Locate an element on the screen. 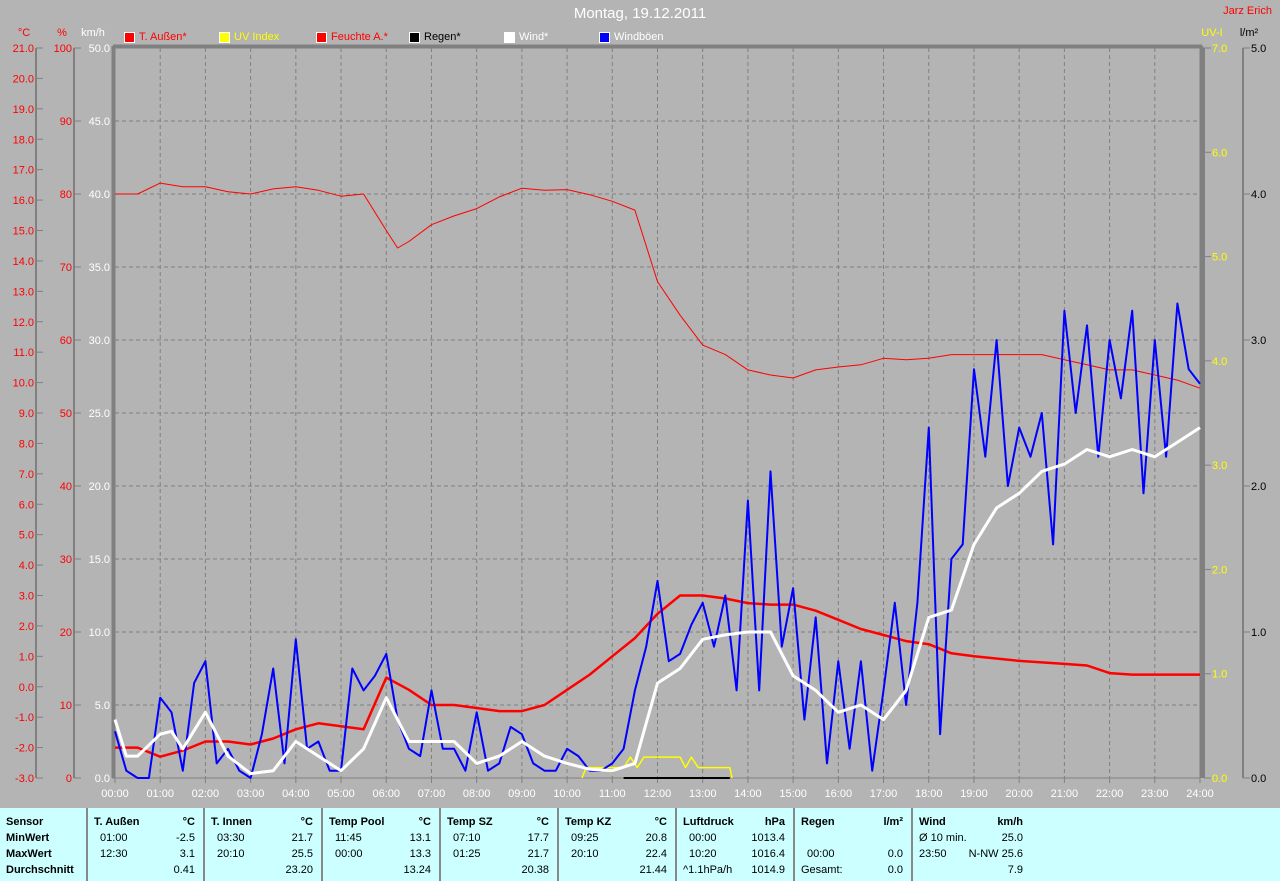 The image size is (1280, 881). column-unit: hPa is located at coordinates (774, 822).